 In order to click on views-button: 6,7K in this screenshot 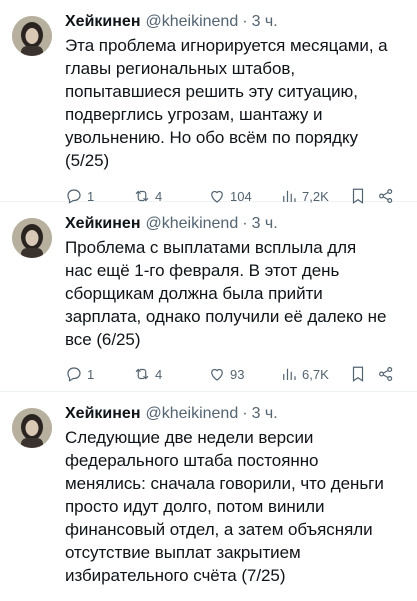, I will do `click(304, 374)`.